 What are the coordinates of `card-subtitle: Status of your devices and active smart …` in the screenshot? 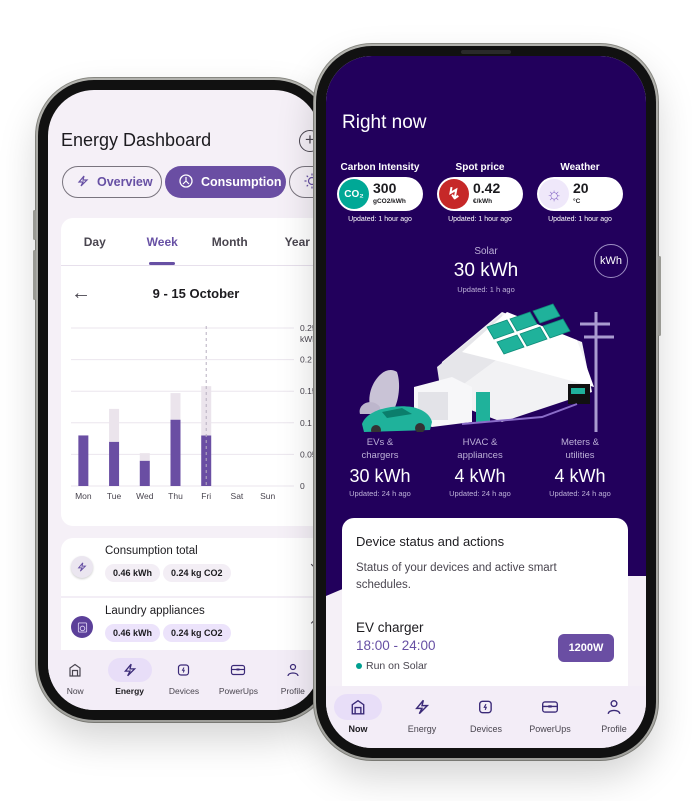 It's located at (456, 576).